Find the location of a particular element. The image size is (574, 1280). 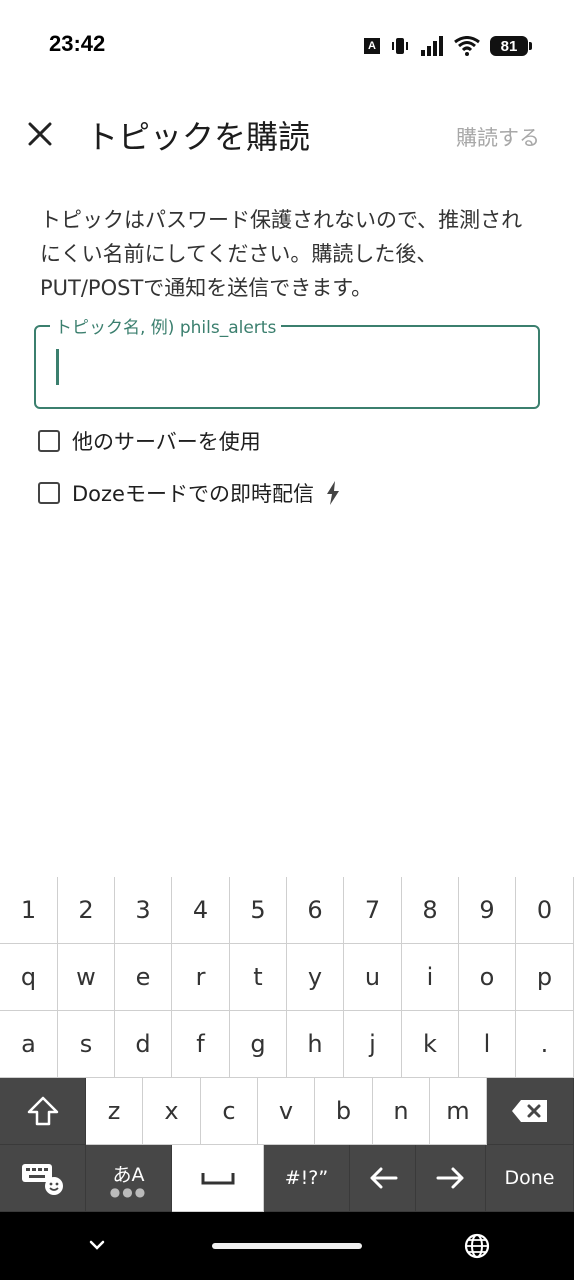

key-2: 2 is located at coordinates (86, 910).